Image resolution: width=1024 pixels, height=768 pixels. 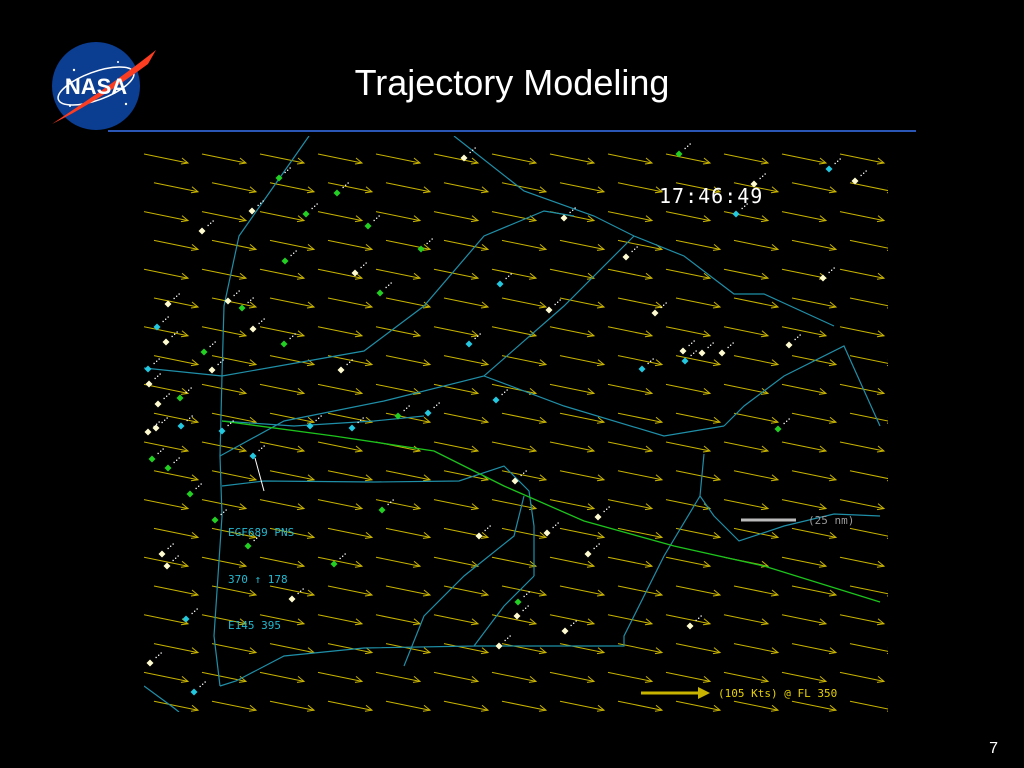 What do you see at coordinates (261, 579) in the screenshot?
I see `aircraft-datablock: EGF689 PNS 370 ↑ 178 E145 395` at bounding box center [261, 579].